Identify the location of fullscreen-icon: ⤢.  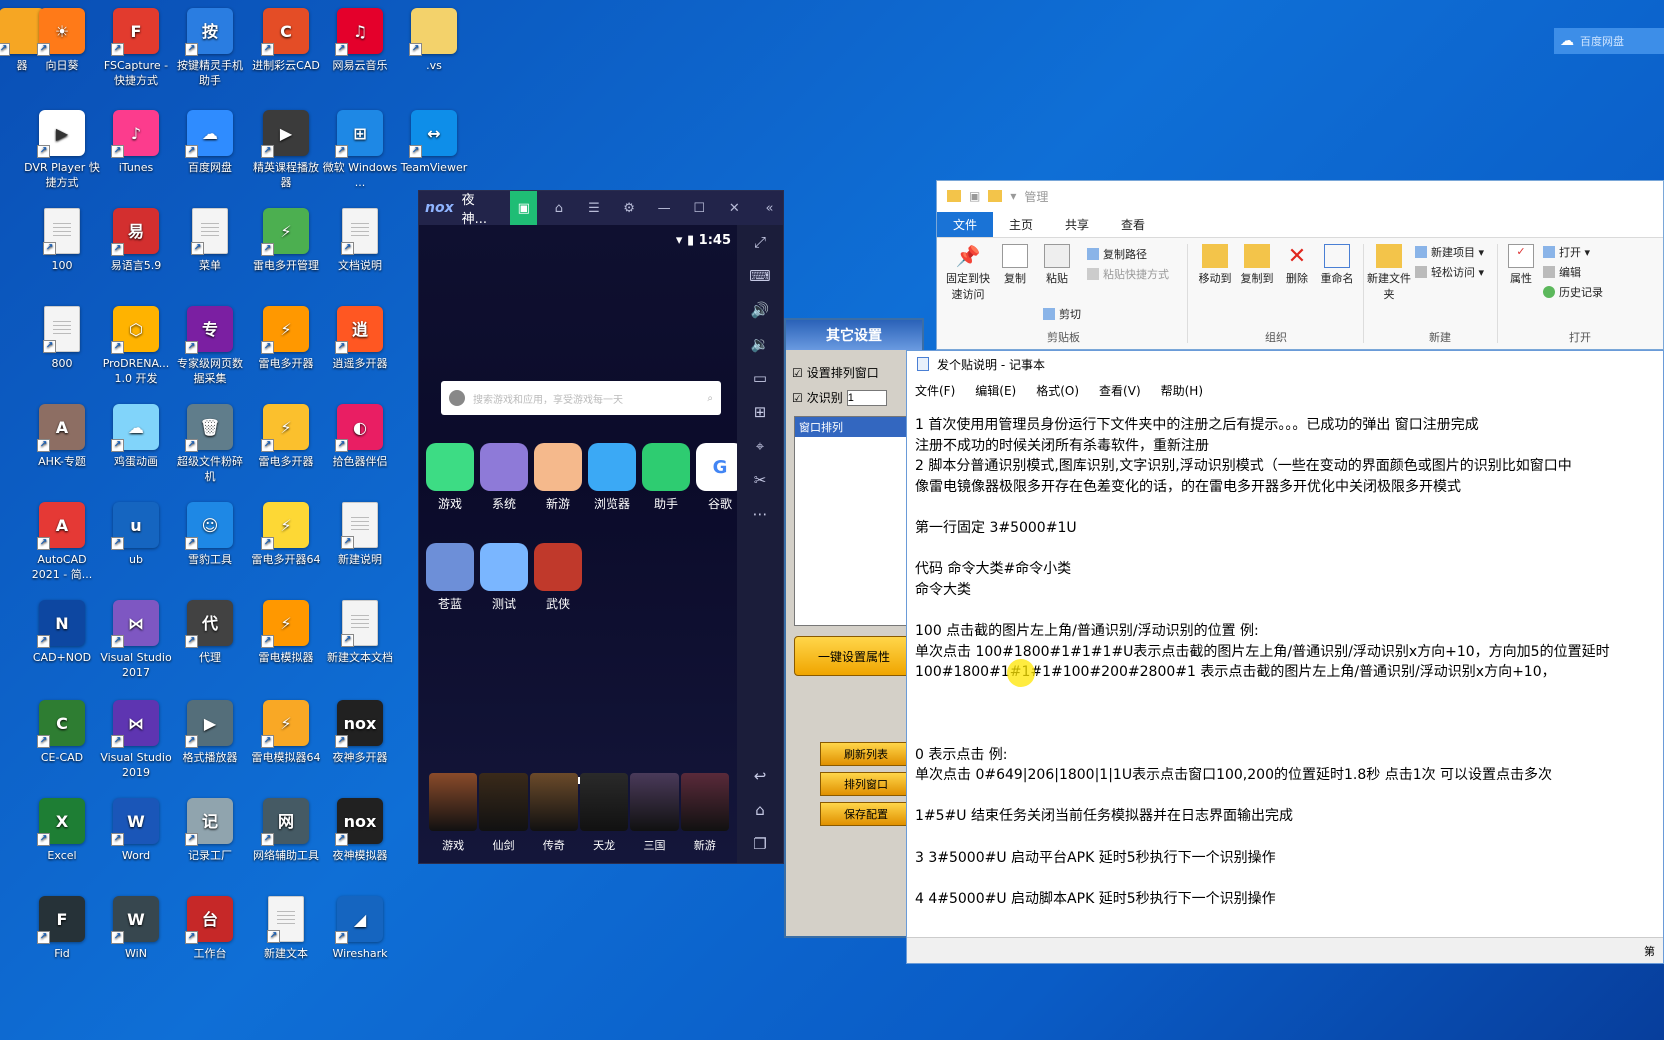
(760, 242).